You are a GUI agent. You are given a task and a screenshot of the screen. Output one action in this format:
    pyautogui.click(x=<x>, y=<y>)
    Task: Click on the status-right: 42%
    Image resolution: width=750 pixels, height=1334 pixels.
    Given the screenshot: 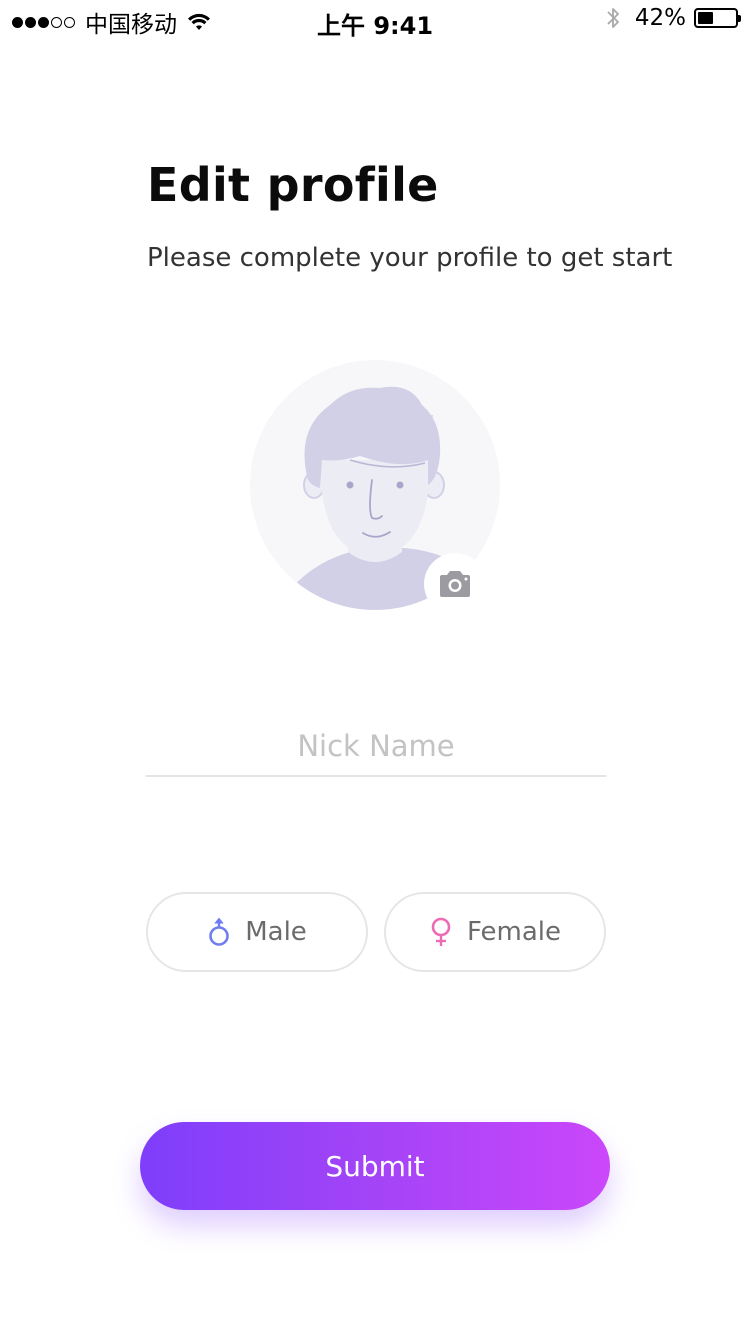 What is the action you would take?
    pyautogui.click(x=673, y=18)
    